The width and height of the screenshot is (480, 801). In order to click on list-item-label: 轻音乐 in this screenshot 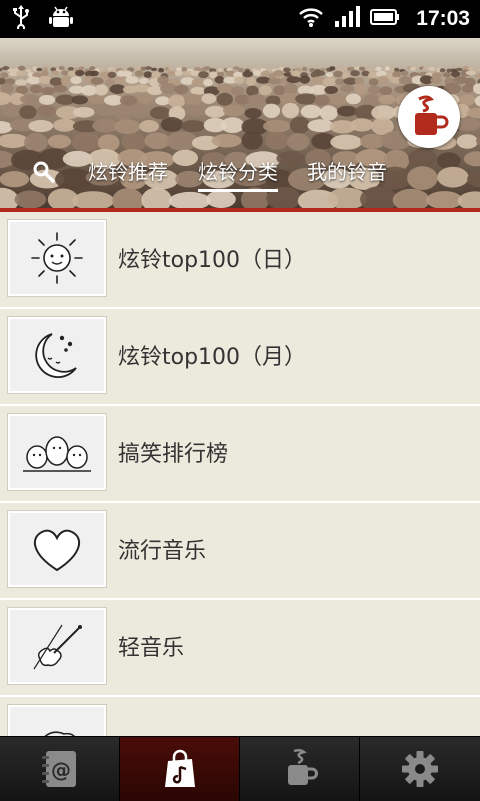, I will do `click(151, 646)`.